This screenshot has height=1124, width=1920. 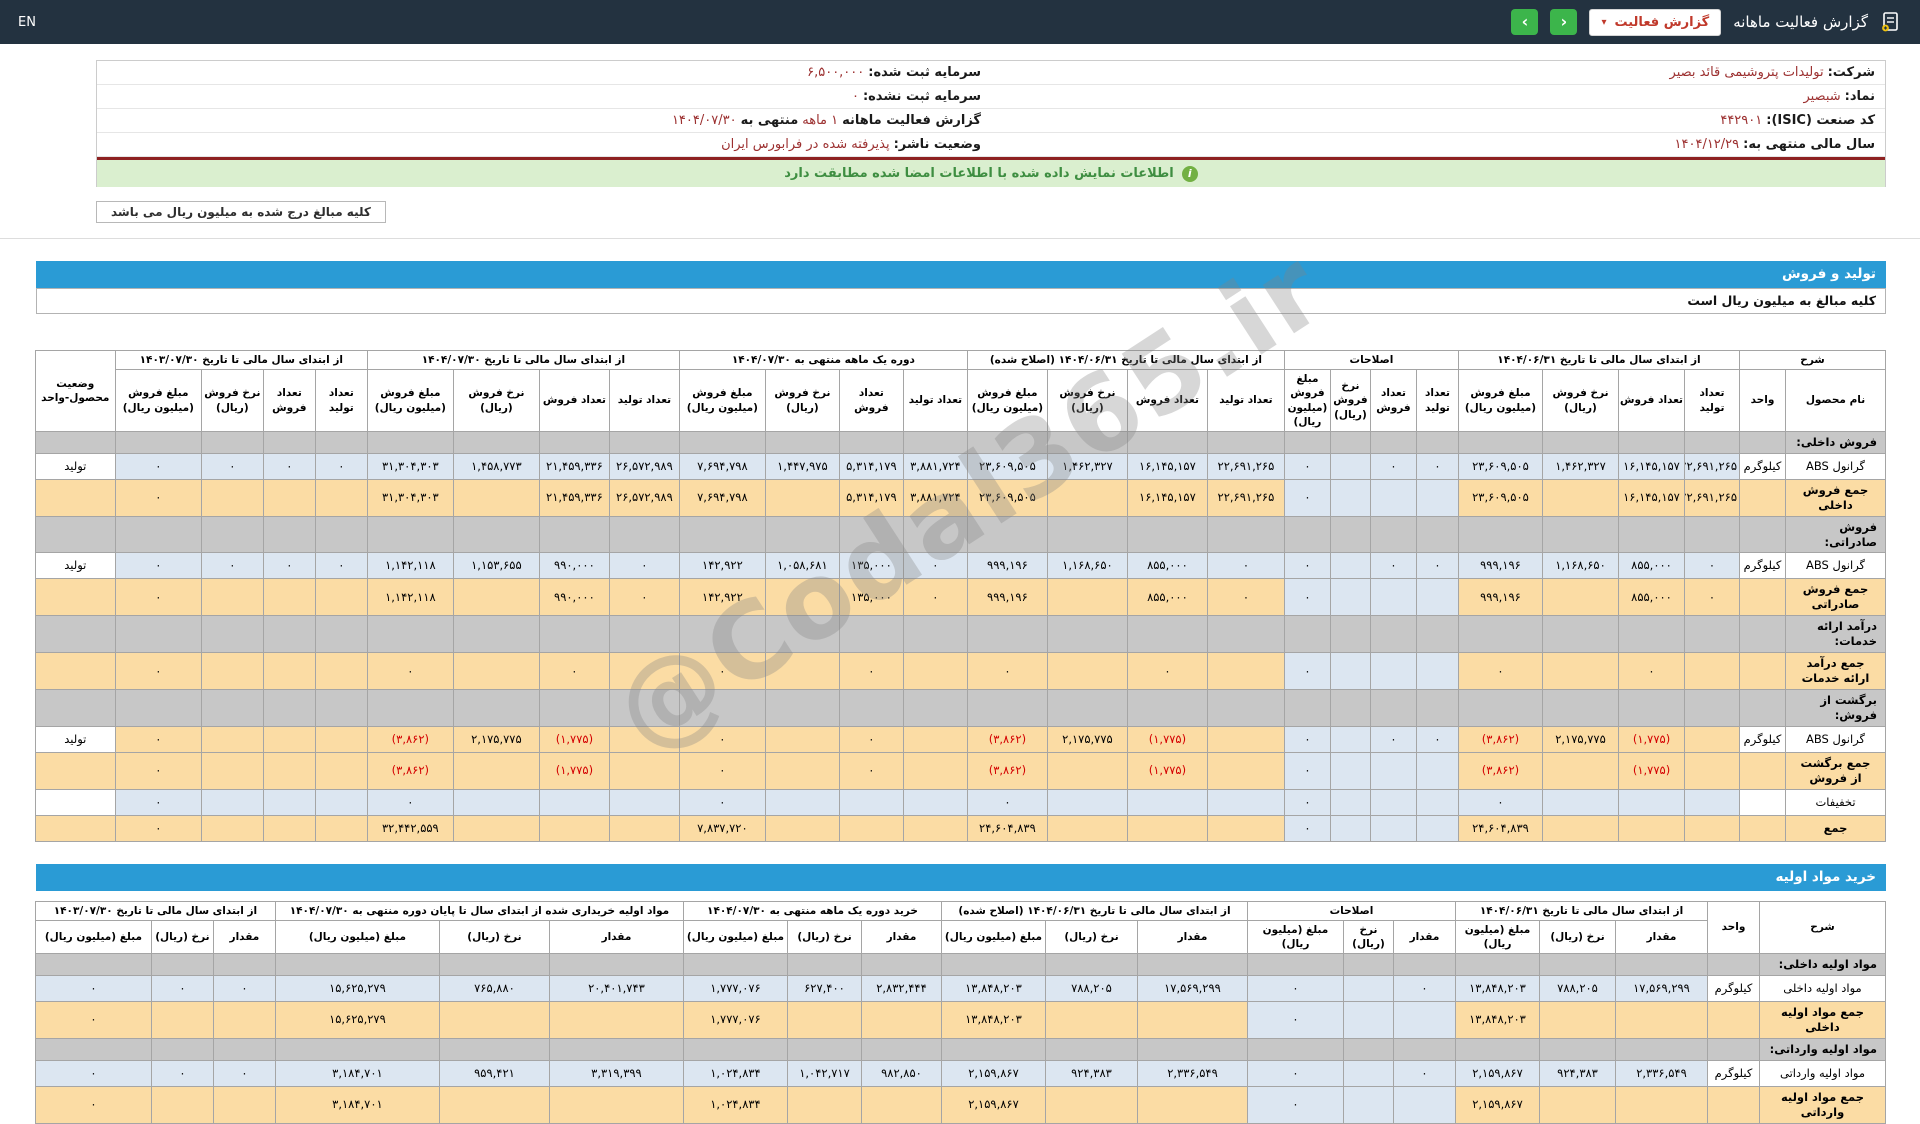 I want to click on status-cell, so click(x=75, y=442).